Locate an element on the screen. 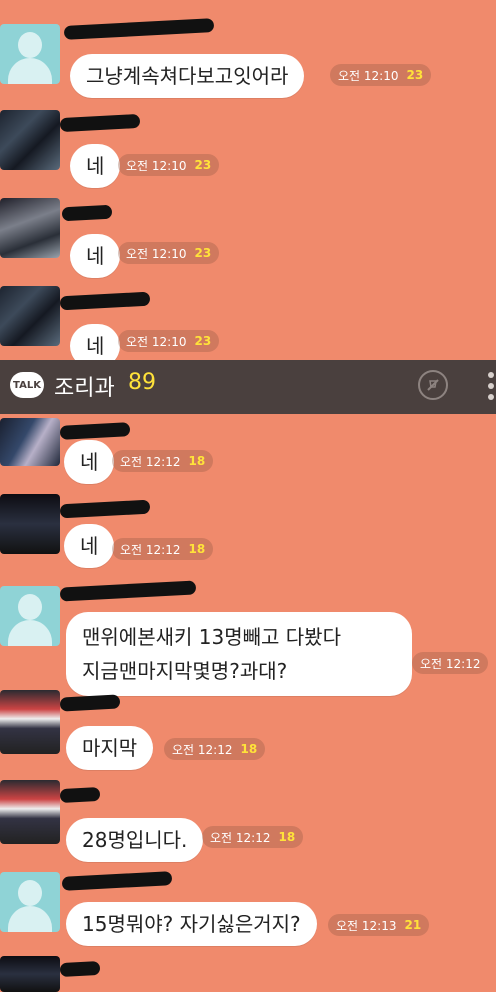 This screenshot has width=496, height=992. message-bubble: 15명뭐야? 자기싫은거지? is located at coordinates (191, 924).